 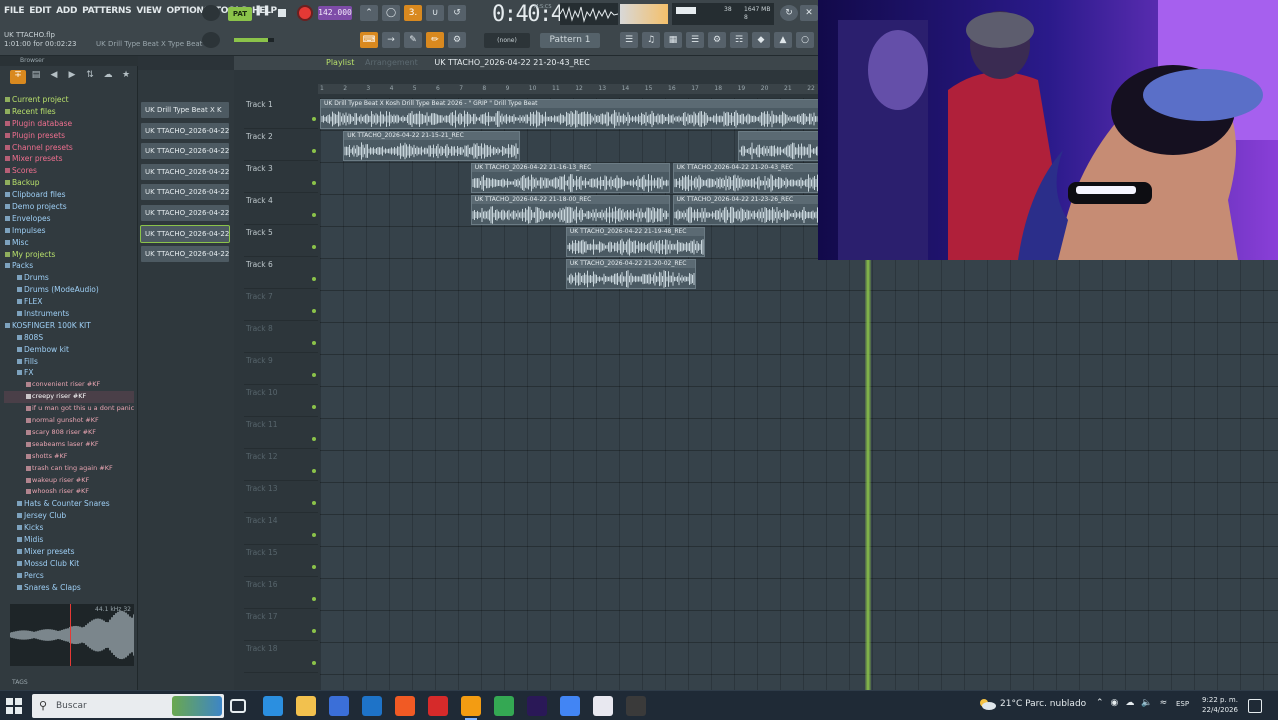 I want to click on browser-item: FX, so click(x=69, y=373).